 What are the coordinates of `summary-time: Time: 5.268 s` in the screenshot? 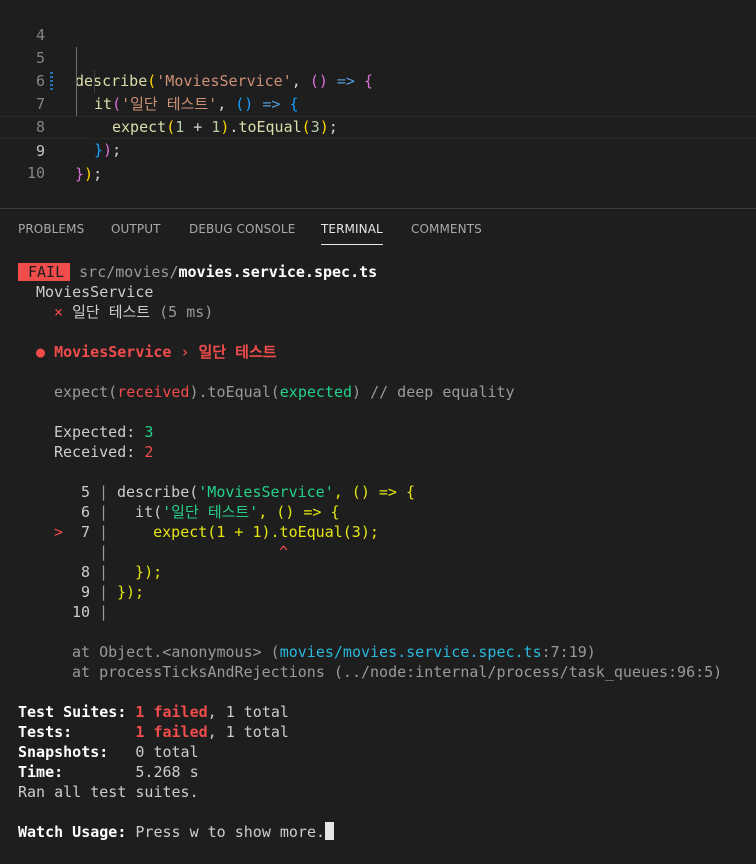 It's located at (108, 772).